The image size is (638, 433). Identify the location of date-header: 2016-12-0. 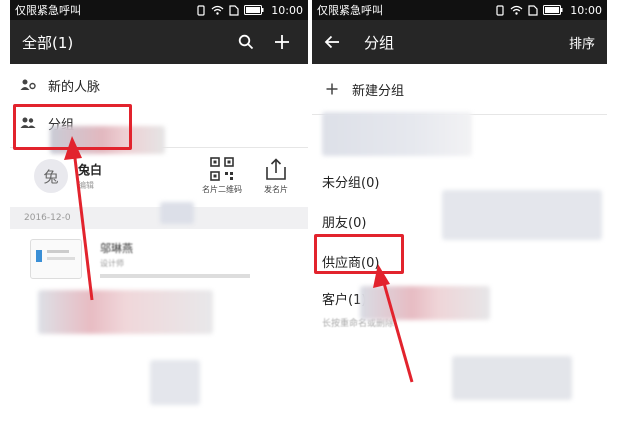
(159, 218).